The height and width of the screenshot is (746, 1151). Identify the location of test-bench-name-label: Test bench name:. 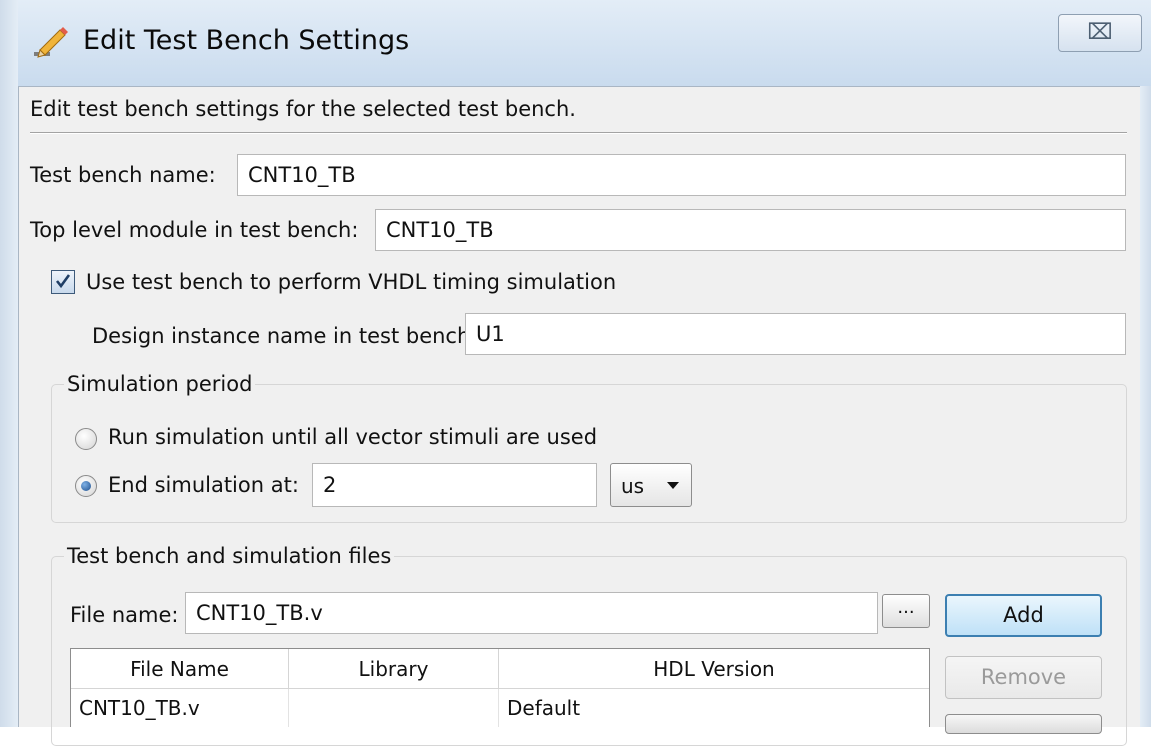
(123, 175).